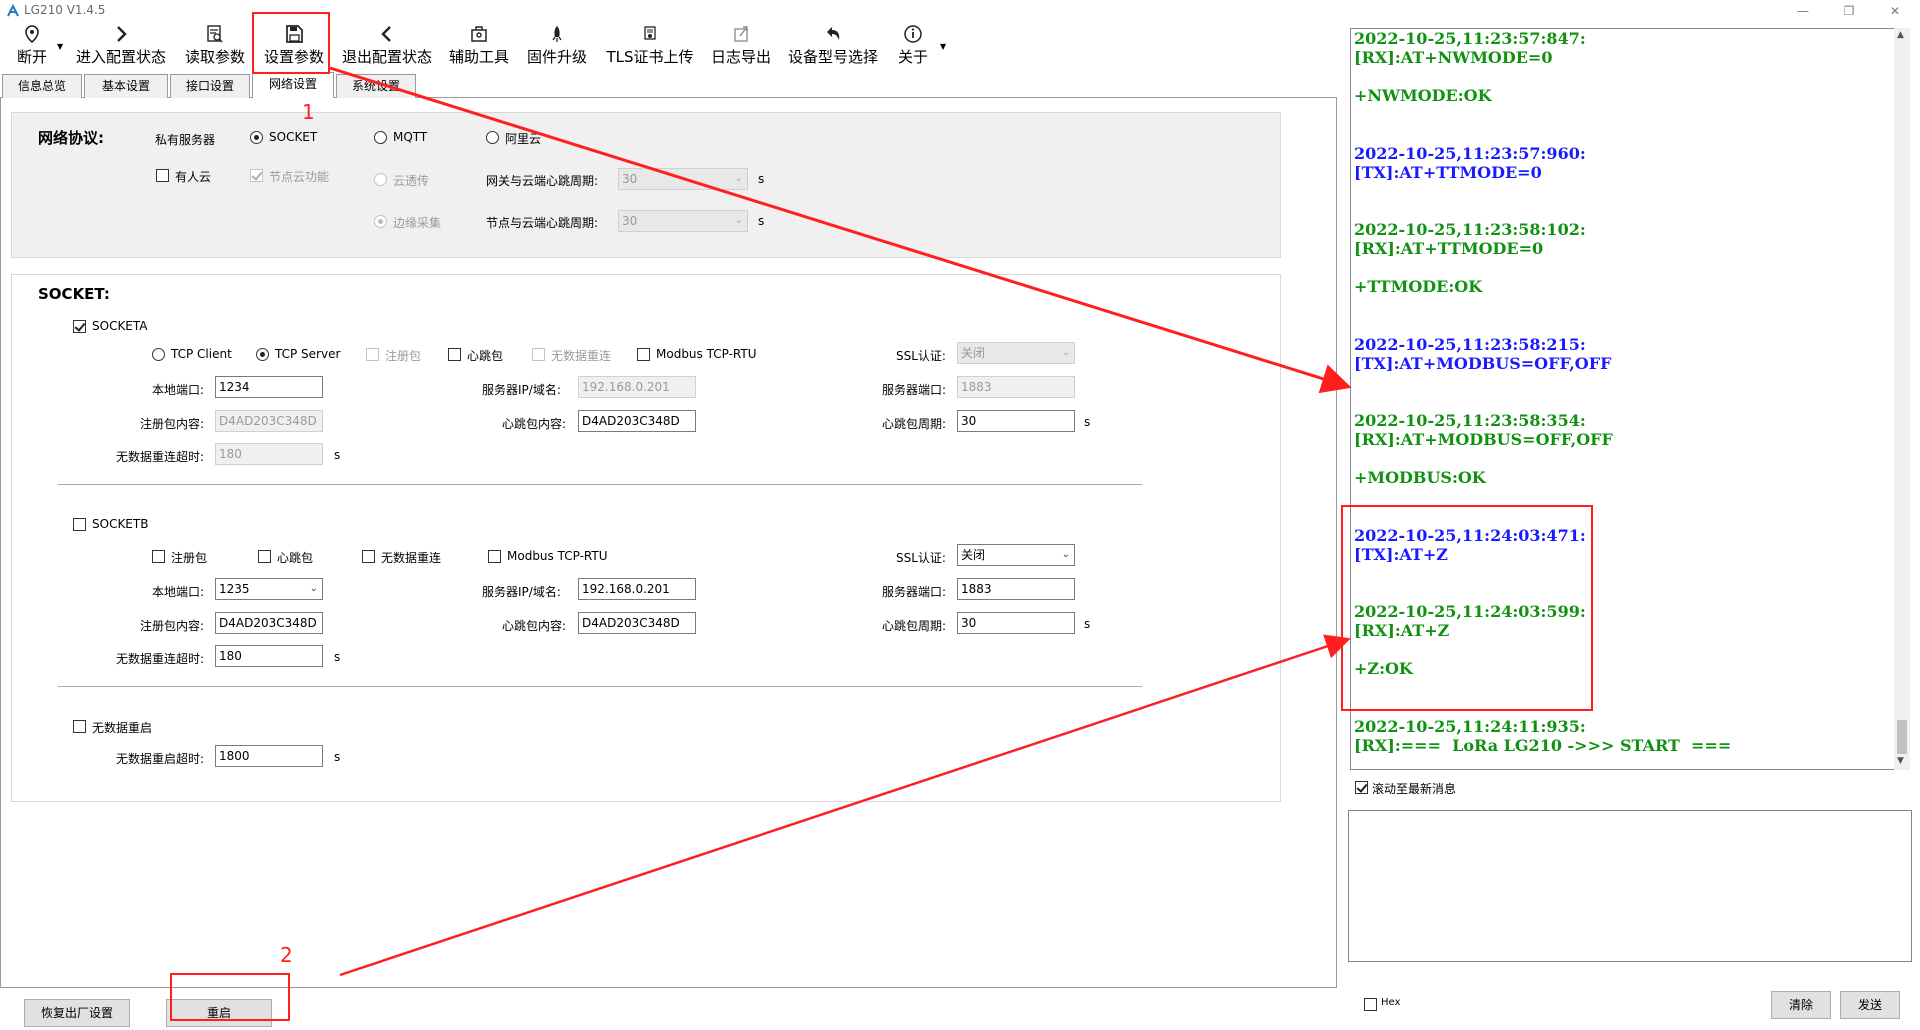 The image size is (1920, 1030). I want to click on socketb-local-port-select: 1235 ⌄, so click(269, 589).